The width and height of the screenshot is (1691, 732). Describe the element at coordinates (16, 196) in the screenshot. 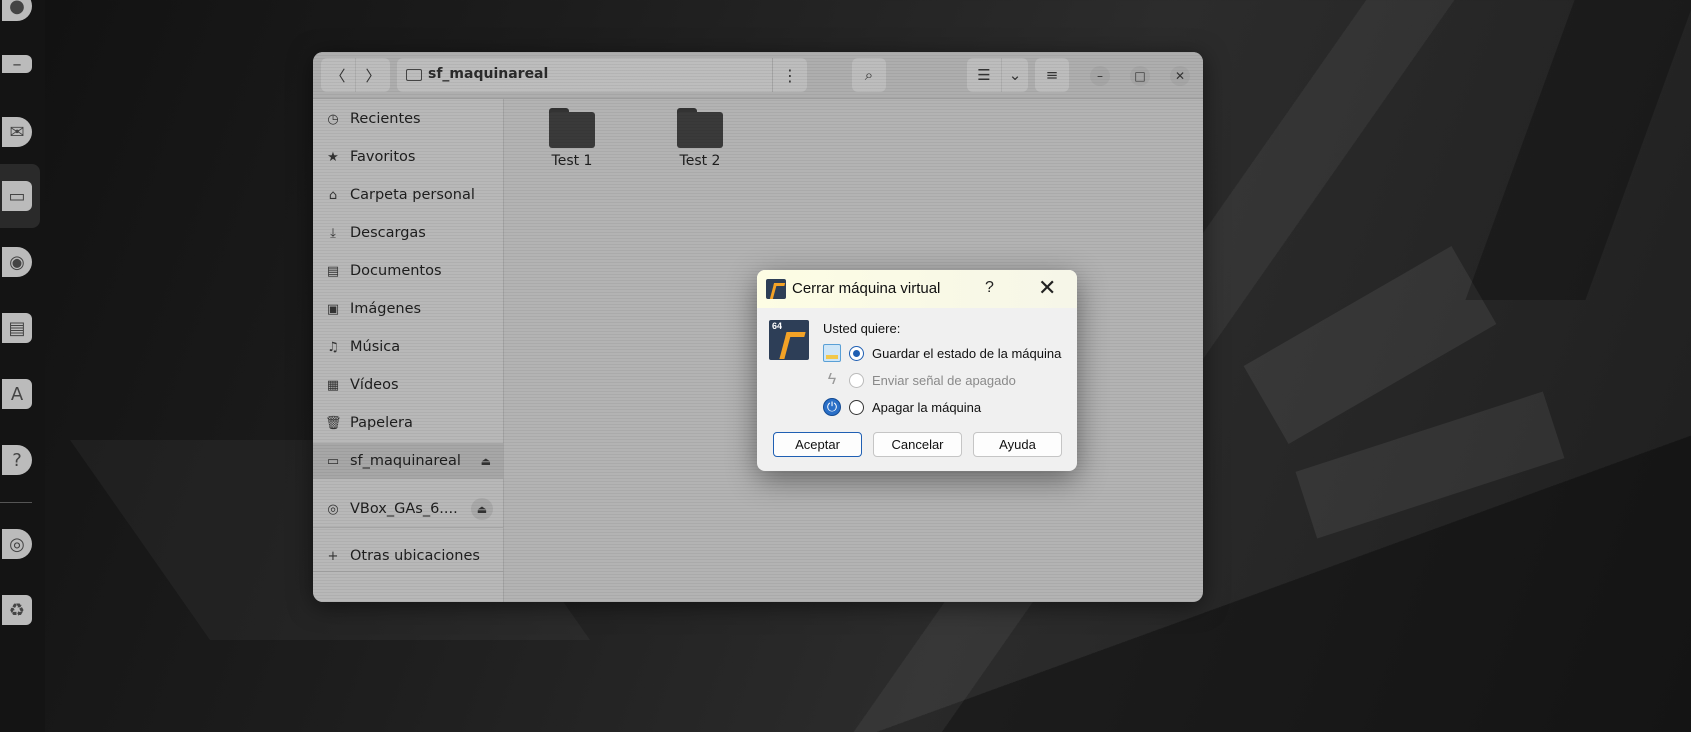

I see `dock-files-icon: ▭` at that location.